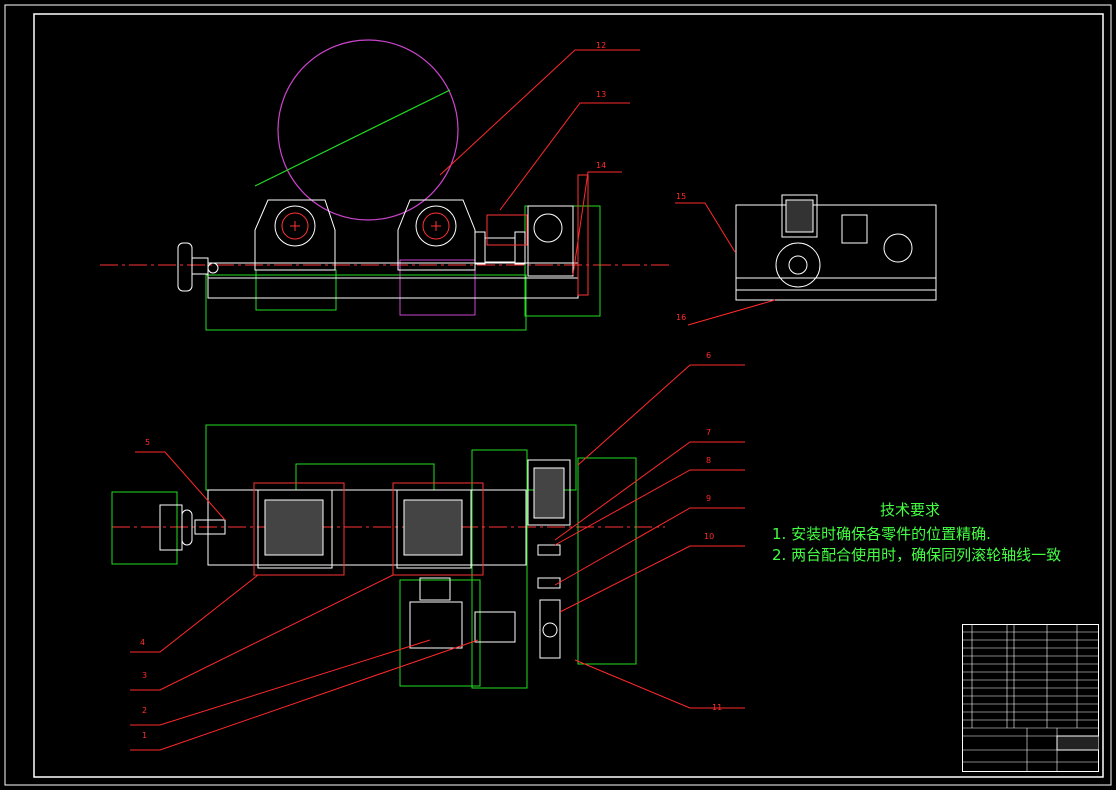  Describe the element at coordinates (799, 216) in the screenshot. I see `side-motor-fins` at that location.